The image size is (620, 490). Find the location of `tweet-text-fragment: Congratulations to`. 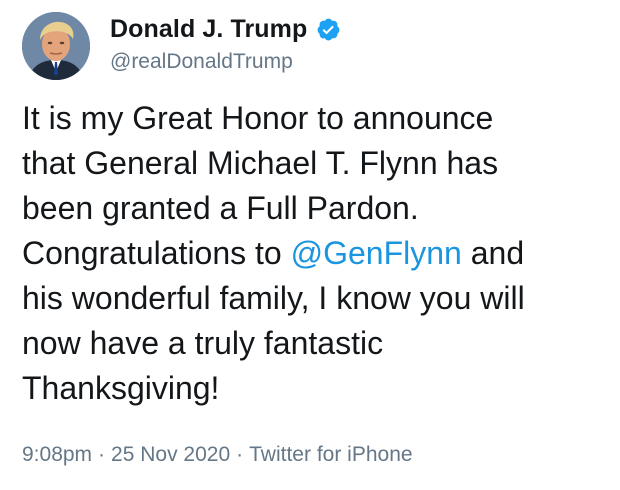

tweet-text-fragment: Congratulations to is located at coordinates (156, 253).